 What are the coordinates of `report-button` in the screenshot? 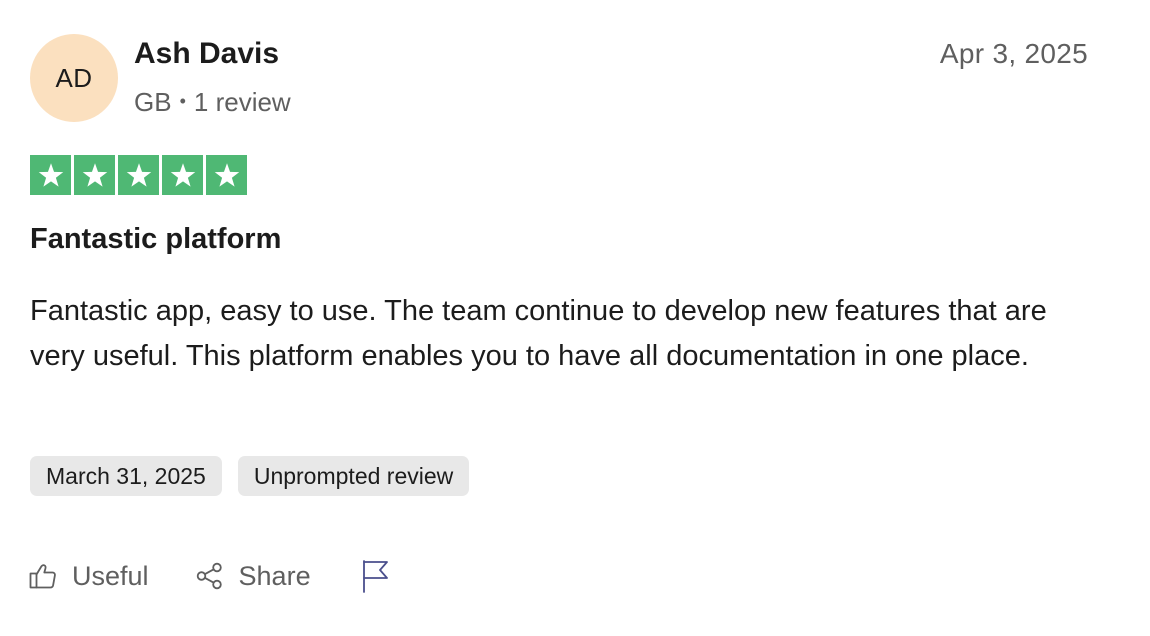 It's located at (383, 576).